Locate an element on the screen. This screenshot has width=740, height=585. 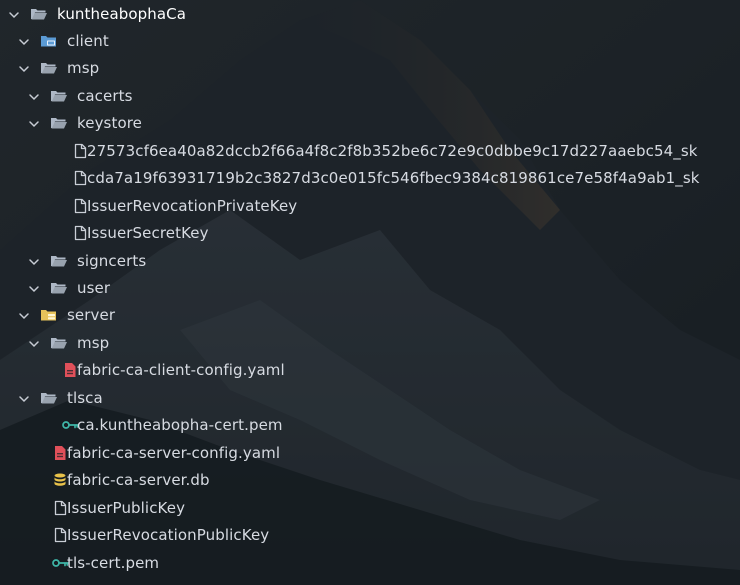
tree-file-row: IssuerRevocationPrivateKey is located at coordinates (370, 206).